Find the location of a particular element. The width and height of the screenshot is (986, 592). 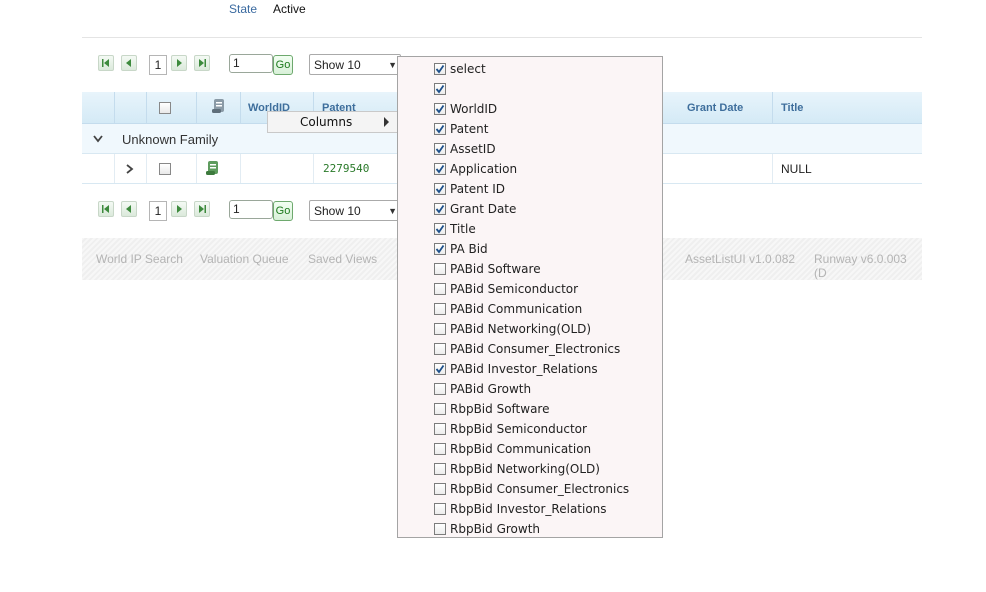

column-label: RbpBid Growth is located at coordinates (495, 529).